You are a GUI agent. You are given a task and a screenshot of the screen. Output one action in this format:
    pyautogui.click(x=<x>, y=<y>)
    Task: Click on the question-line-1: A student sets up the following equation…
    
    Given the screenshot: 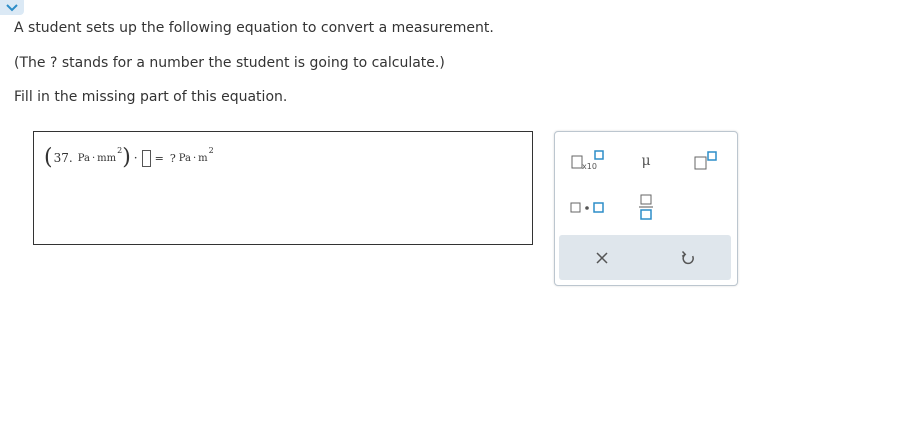 What is the action you would take?
    pyautogui.click(x=254, y=28)
    